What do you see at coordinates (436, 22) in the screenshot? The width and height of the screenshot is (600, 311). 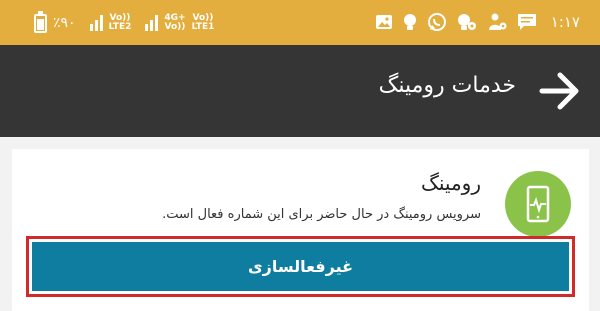 I see `whatsapp-icon` at bounding box center [436, 22].